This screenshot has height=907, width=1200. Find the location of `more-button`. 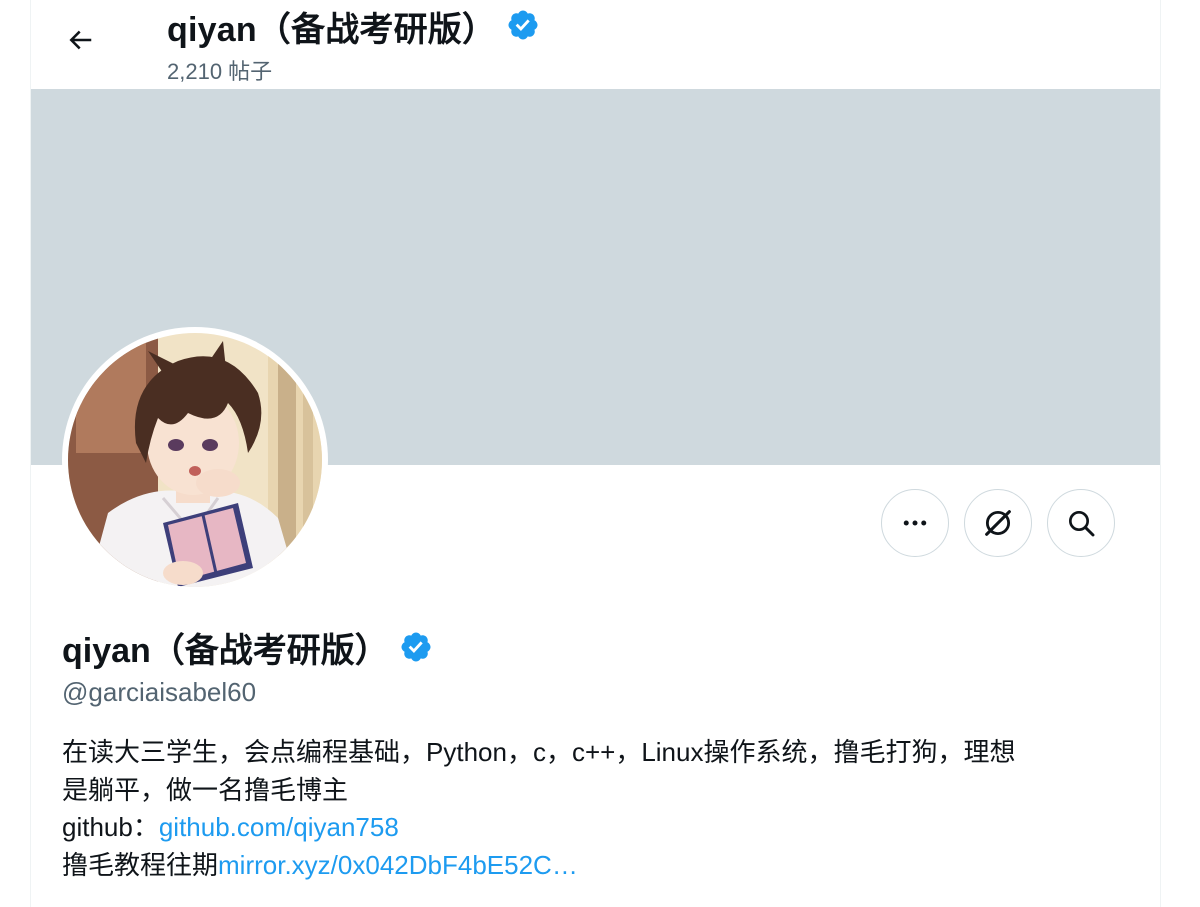

more-button is located at coordinates (915, 523).